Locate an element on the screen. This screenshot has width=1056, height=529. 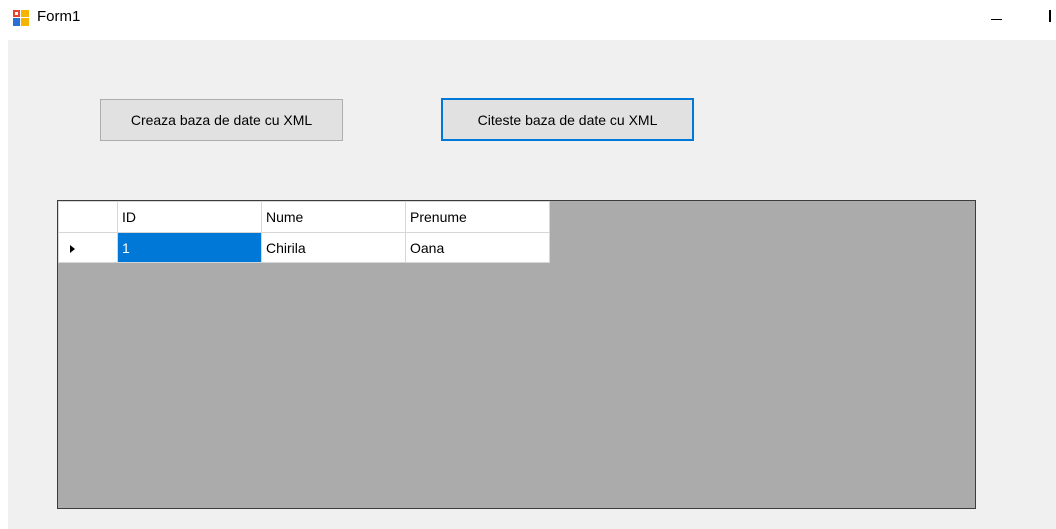
column-header-id: ID is located at coordinates (189, 217).